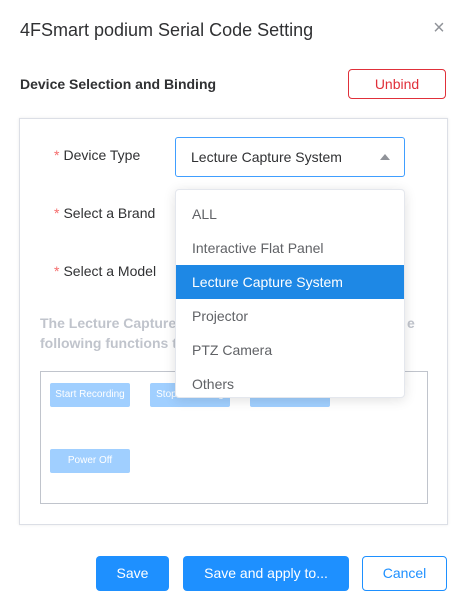 The height and width of the screenshot is (612, 466). What do you see at coordinates (439, 28) in the screenshot?
I see `close-icon: ×` at bounding box center [439, 28].